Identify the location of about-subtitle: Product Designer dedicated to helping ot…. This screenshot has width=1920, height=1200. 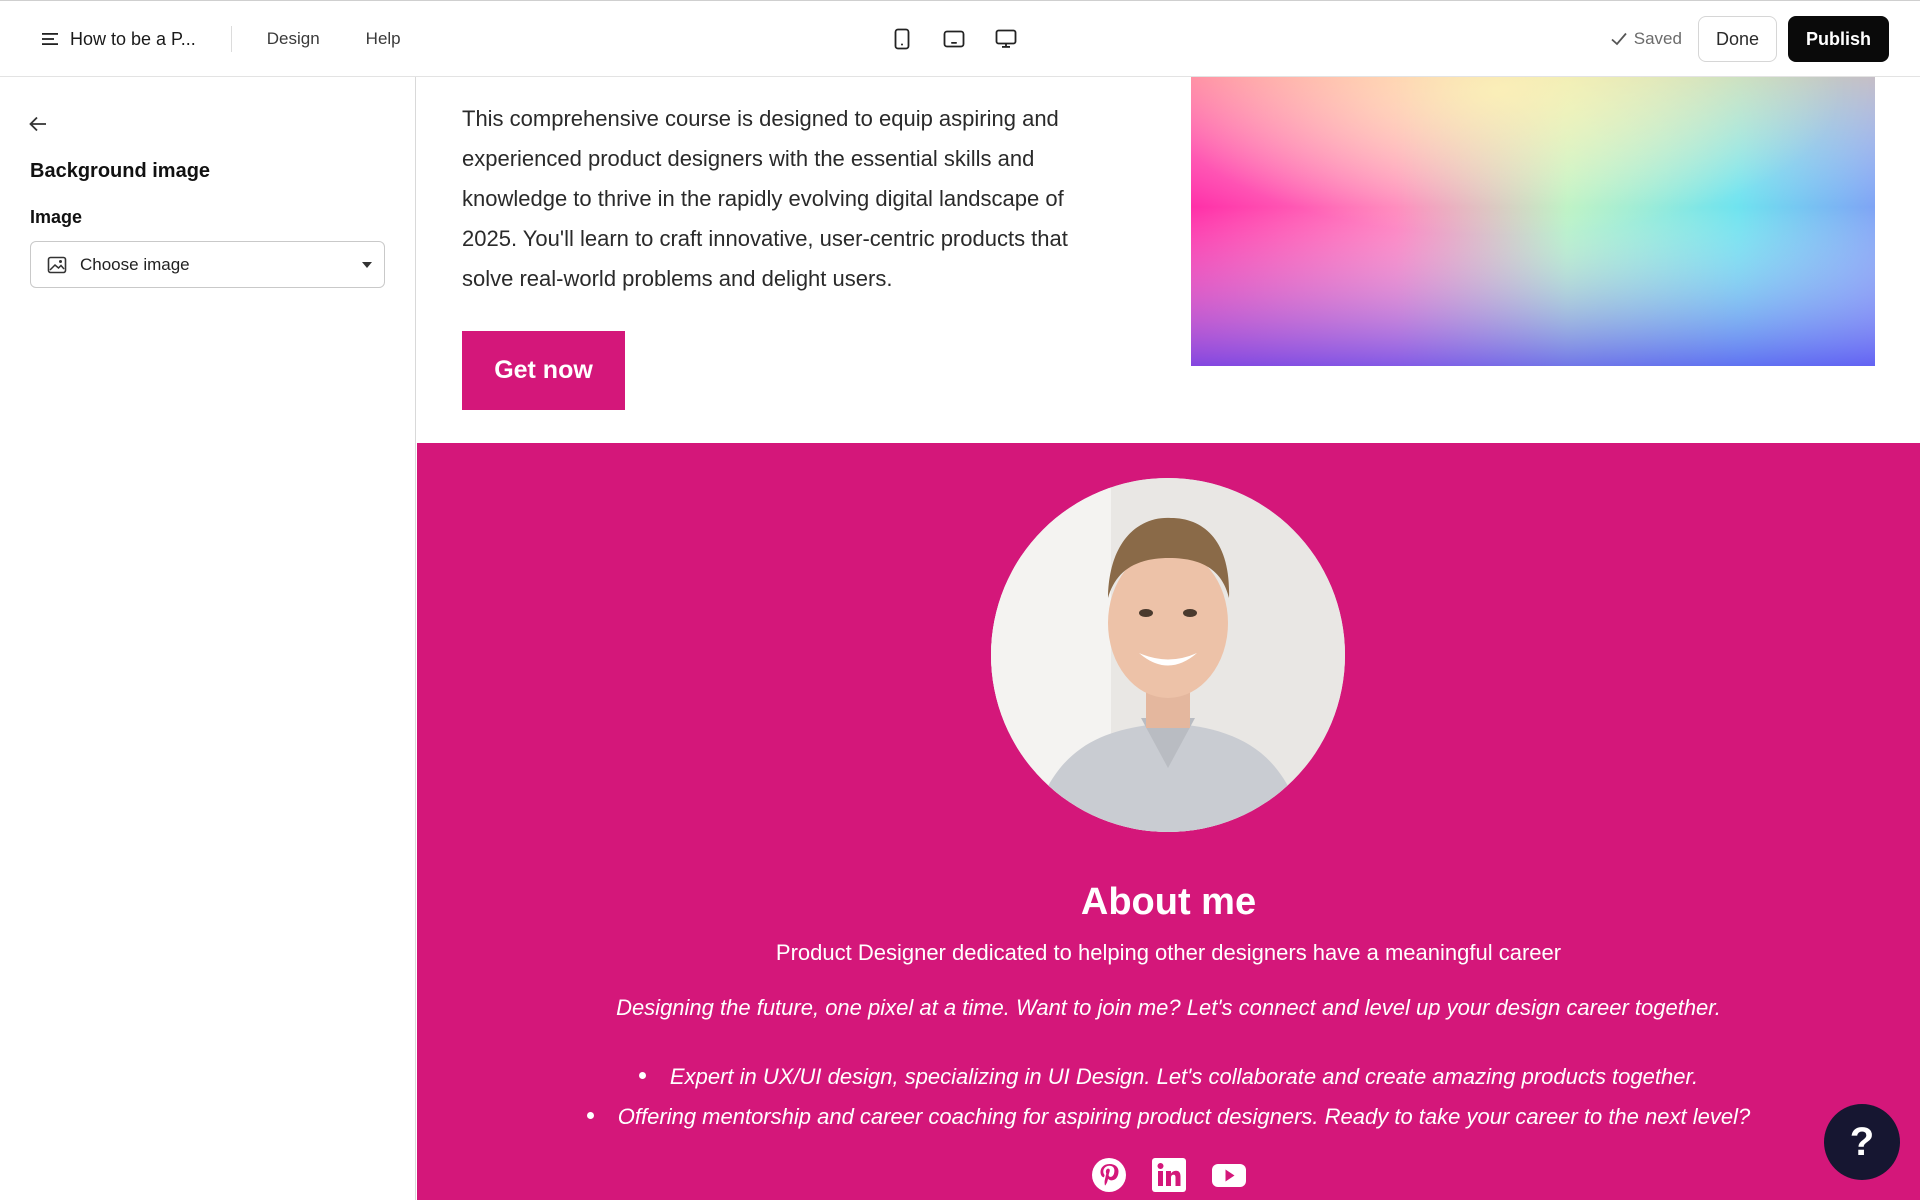
(1168, 952).